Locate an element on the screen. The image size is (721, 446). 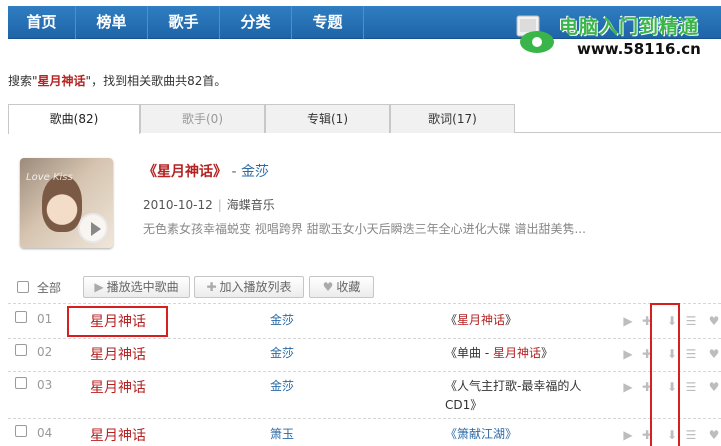
album-cover: Love Kiss is located at coordinates (66, 203).